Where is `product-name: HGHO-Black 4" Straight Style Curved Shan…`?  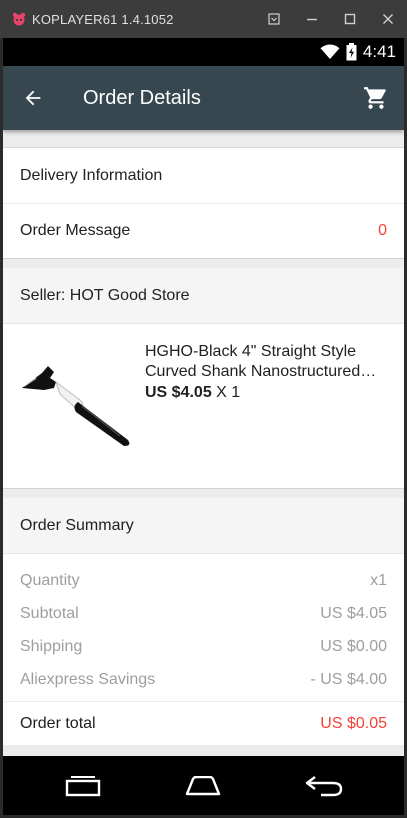 product-name: HGHO-Black 4" Straight Style Curved Shan… is located at coordinates (261, 361).